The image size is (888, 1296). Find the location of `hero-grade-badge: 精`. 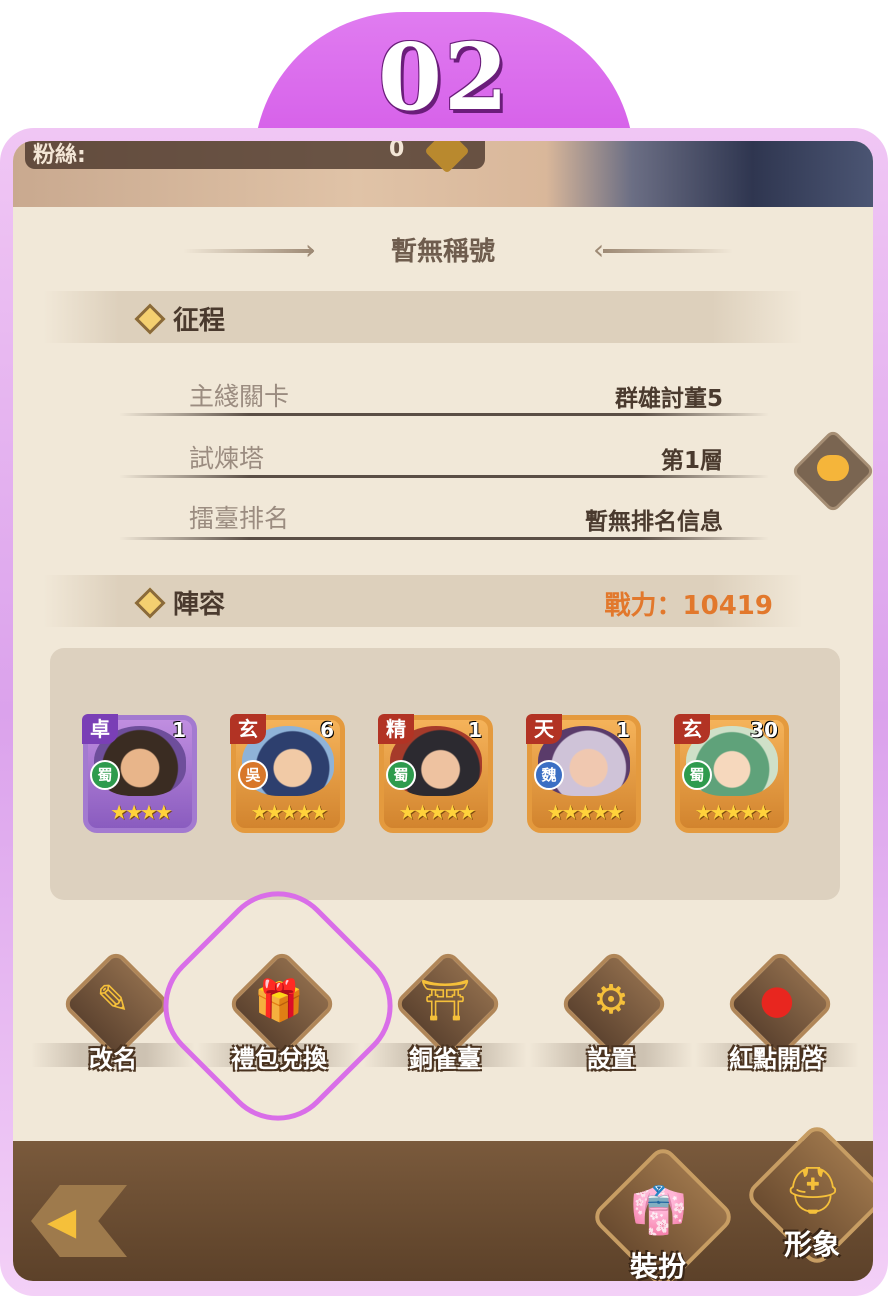

hero-grade-badge: 精 is located at coordinates (396, 729).